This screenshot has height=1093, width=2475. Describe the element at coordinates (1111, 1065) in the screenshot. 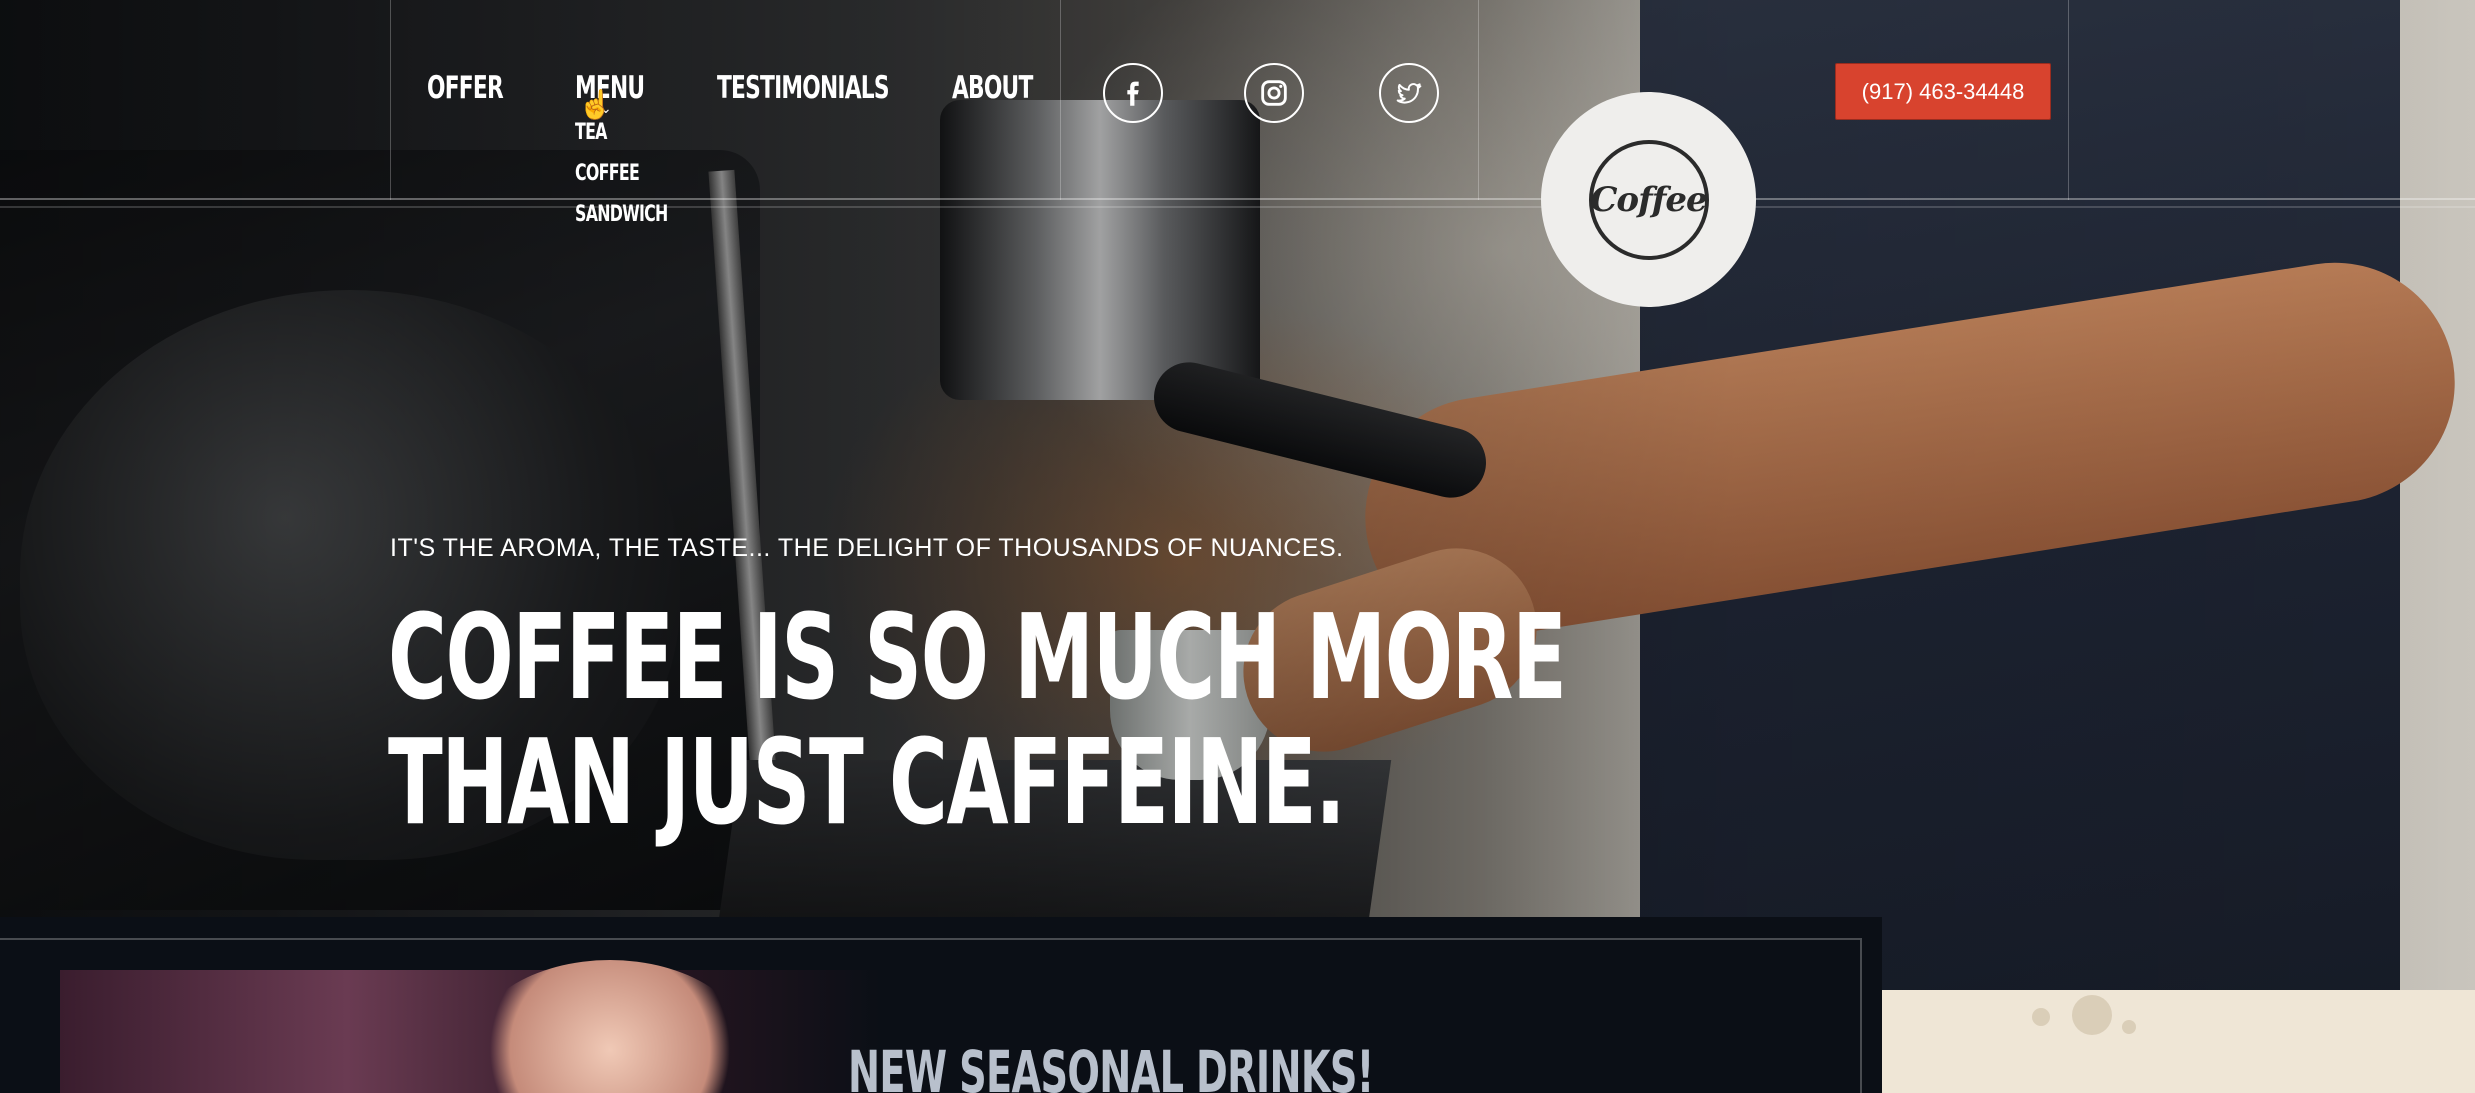

I see `promo-title: NEW SEASONAL DRINKS!` at that location.